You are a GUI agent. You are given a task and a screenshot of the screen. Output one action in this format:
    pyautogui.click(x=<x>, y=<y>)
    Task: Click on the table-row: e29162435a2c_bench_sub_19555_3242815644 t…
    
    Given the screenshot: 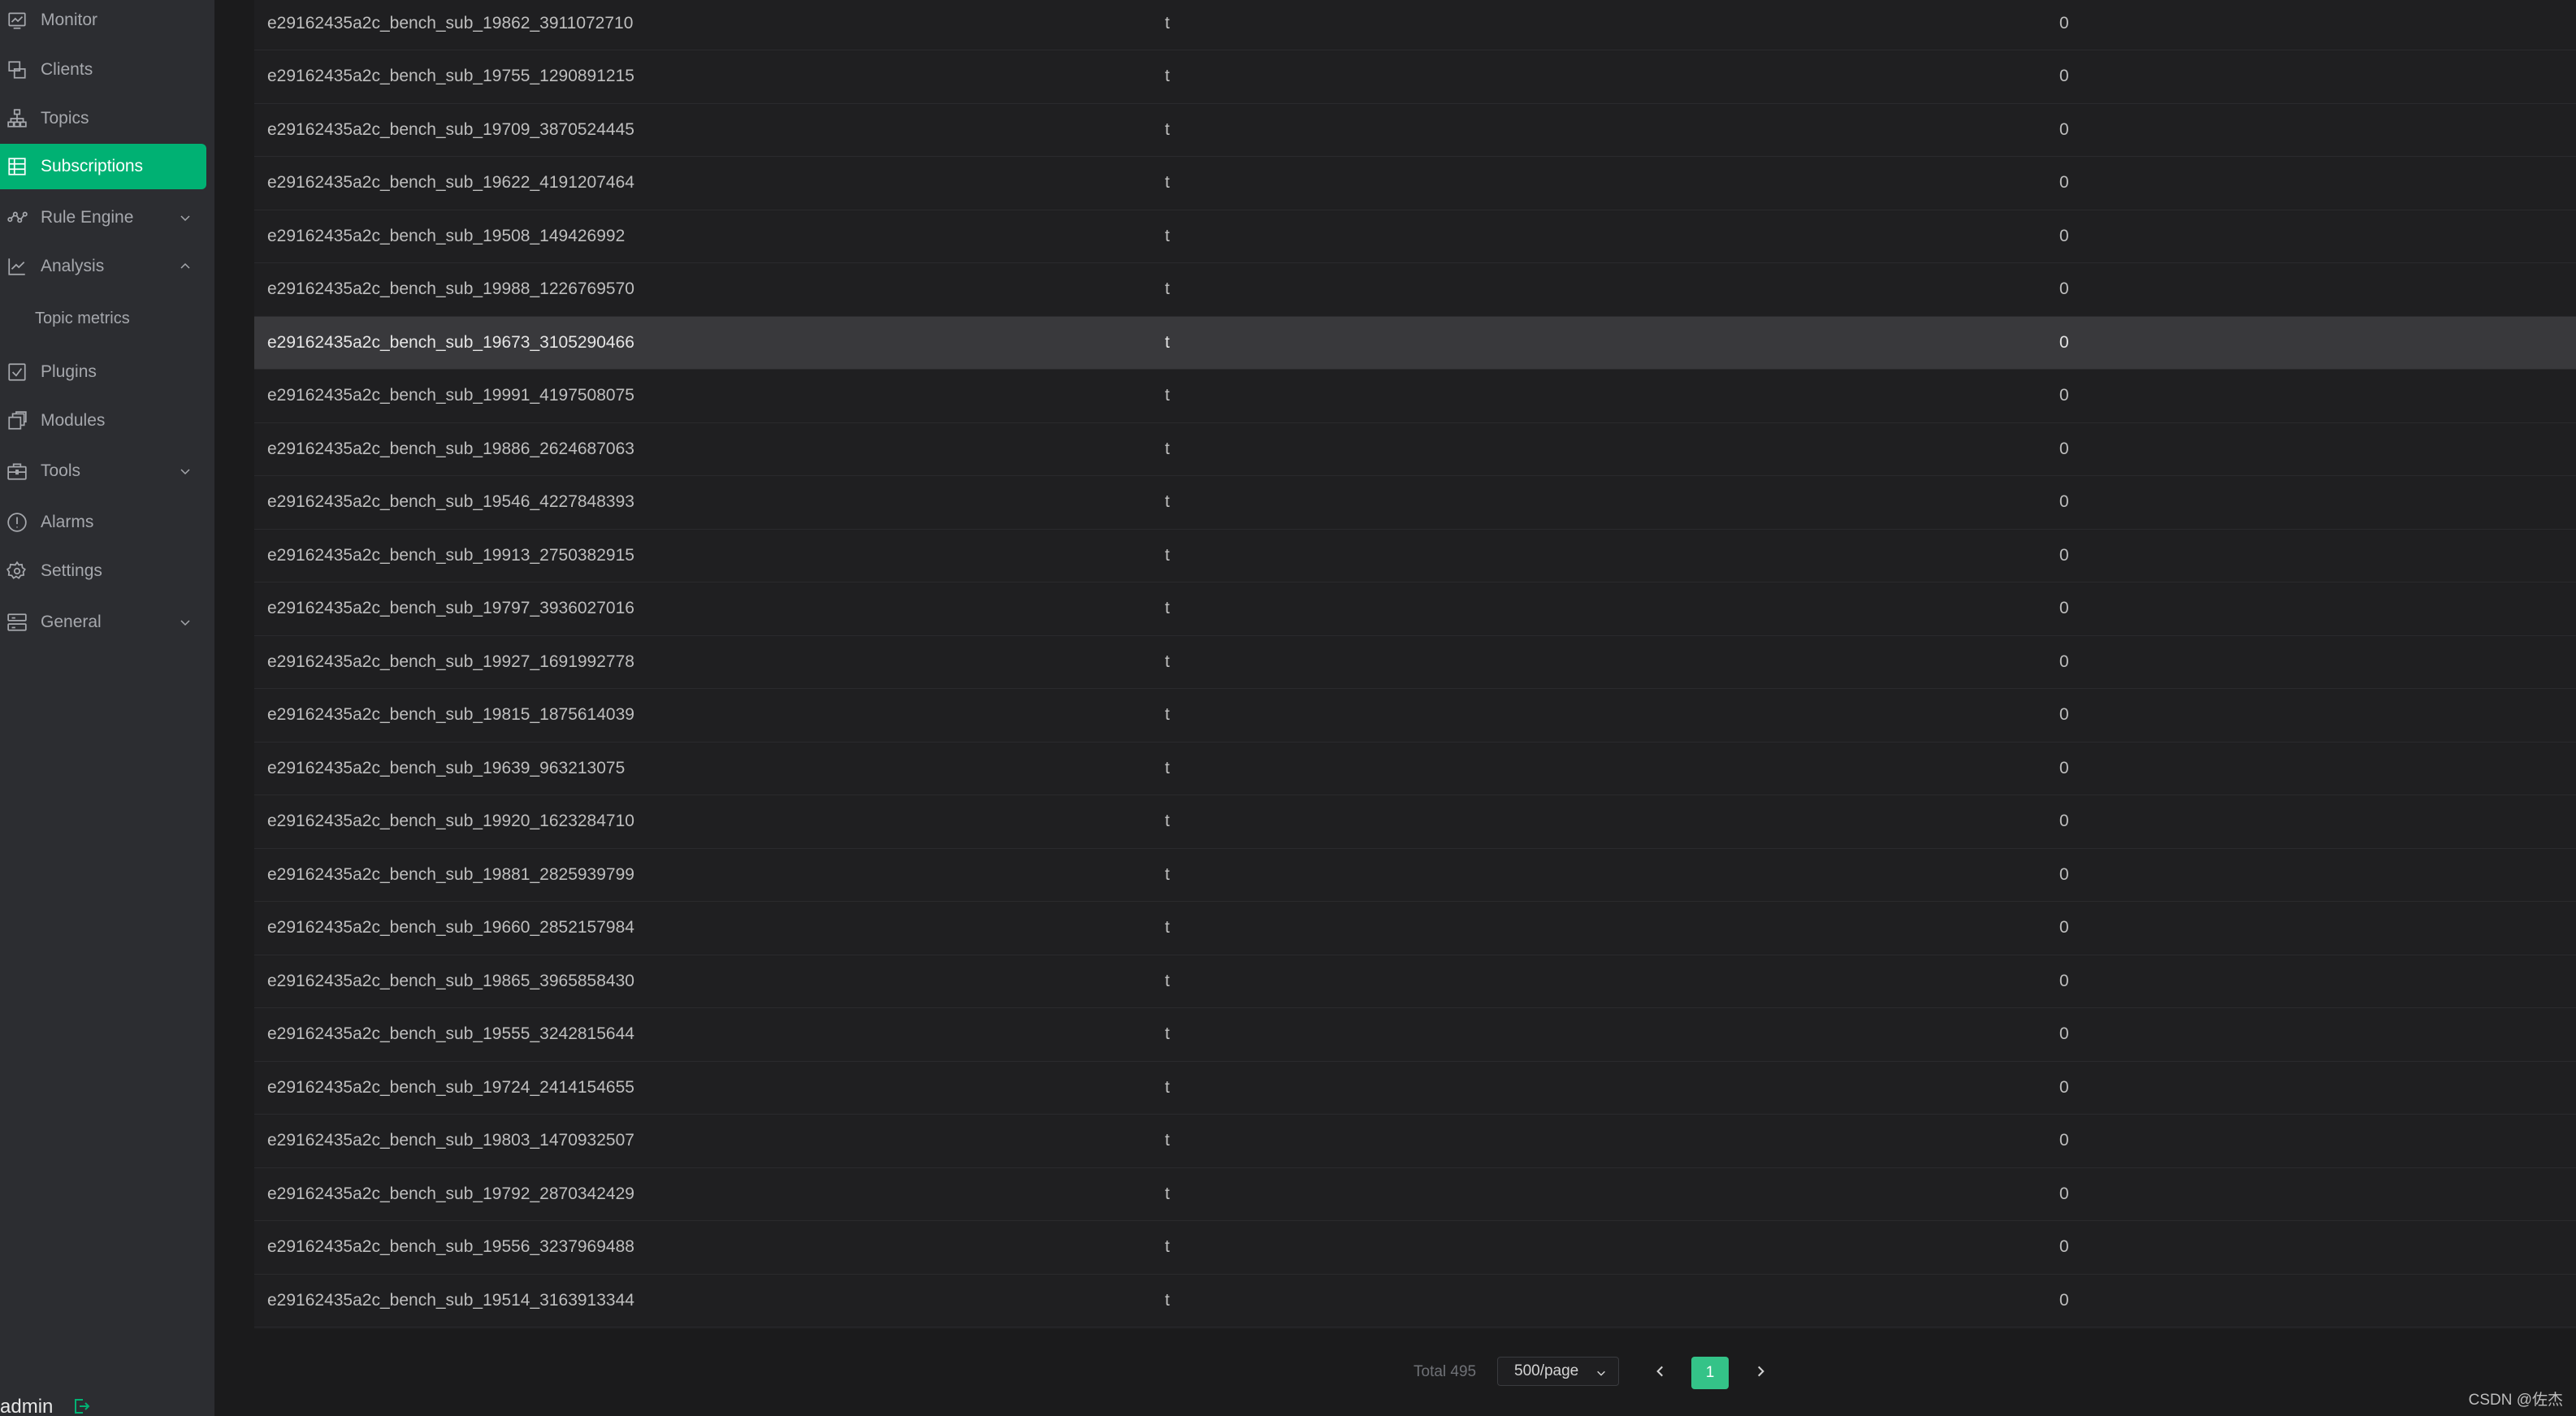 What is the action you would take?
    pyautogui.click(x=1415, y=1035)
    